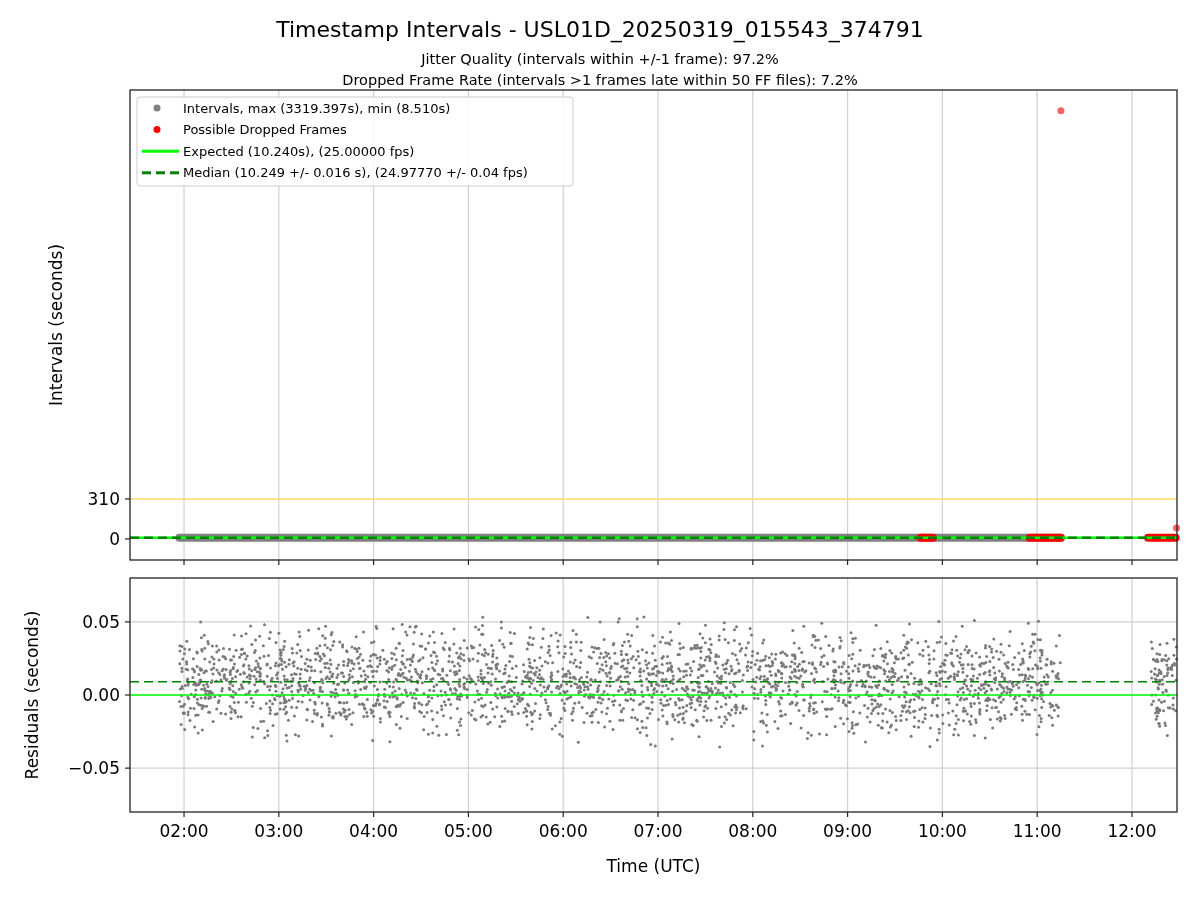 The width and height of the screenshot is (1200, 900). What do you see at coordinates (101, 695) in the screenshot?
I see `tick-label: 0.00` at bounding box center [101, 695].